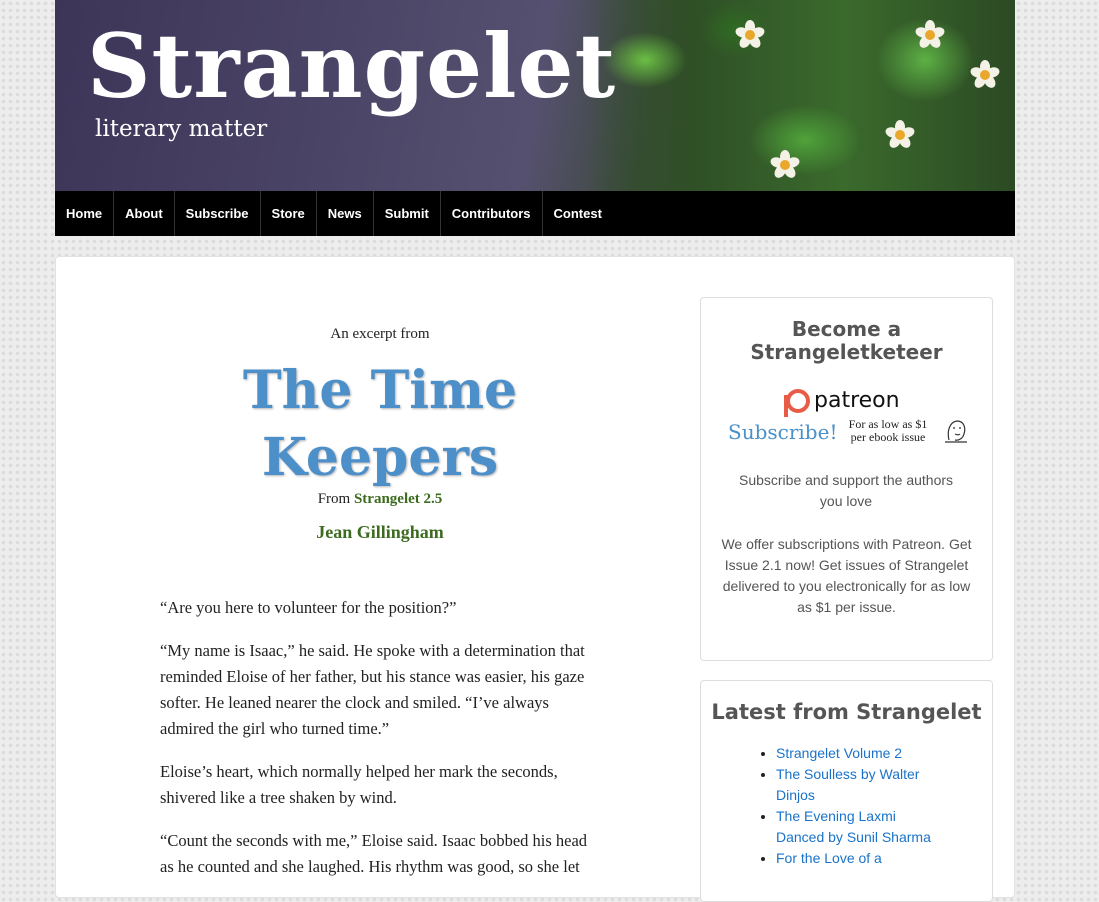  I want to click on article-author: Jean Gillingham, so click(380, 532).